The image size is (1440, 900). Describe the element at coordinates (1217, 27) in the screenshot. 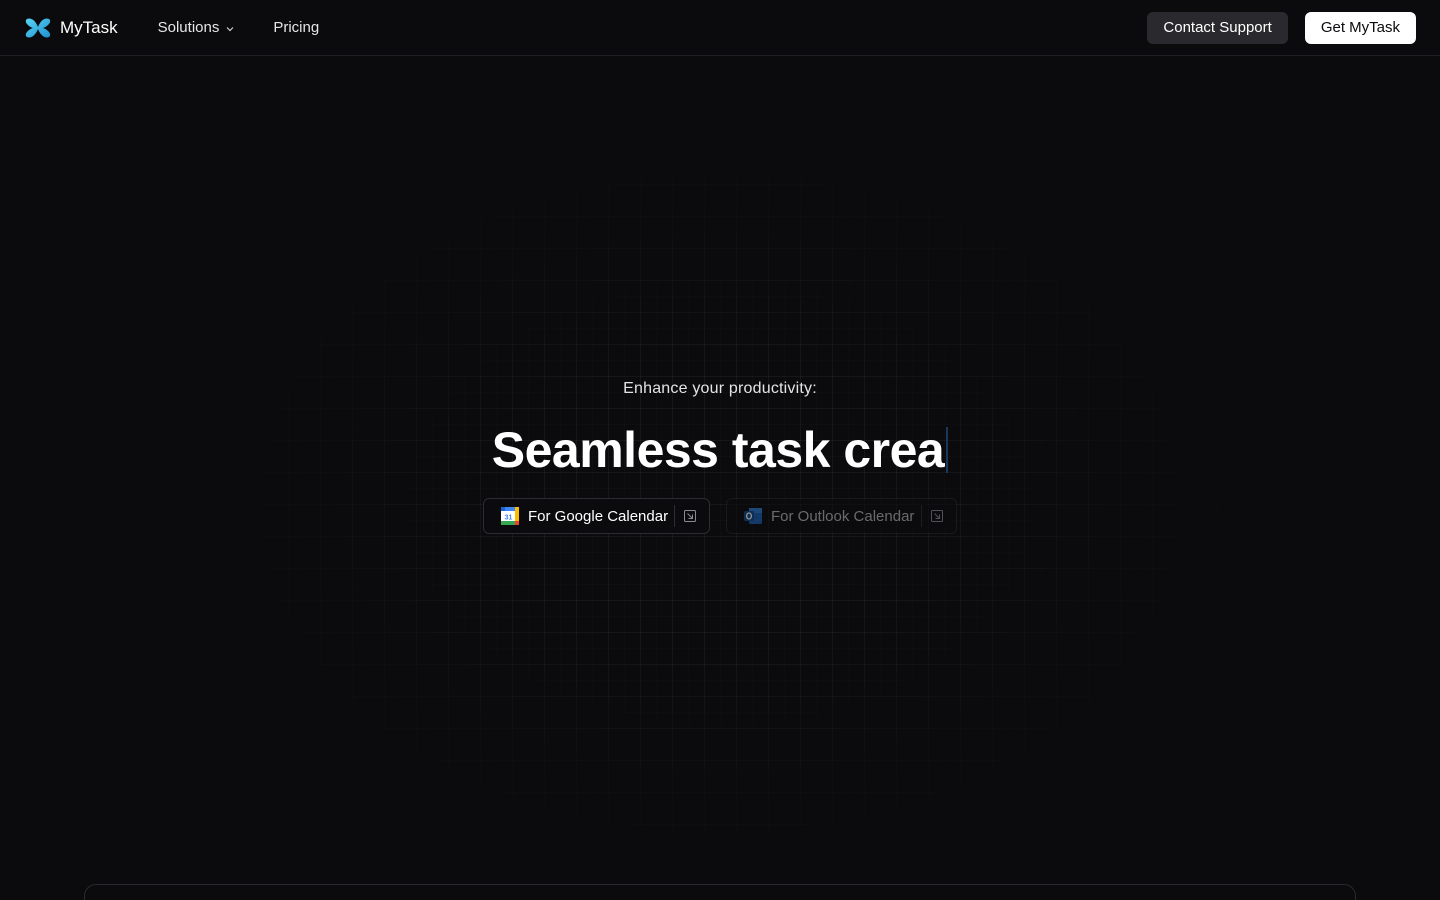

I see `contact-support-button: Contact Support` at that location.